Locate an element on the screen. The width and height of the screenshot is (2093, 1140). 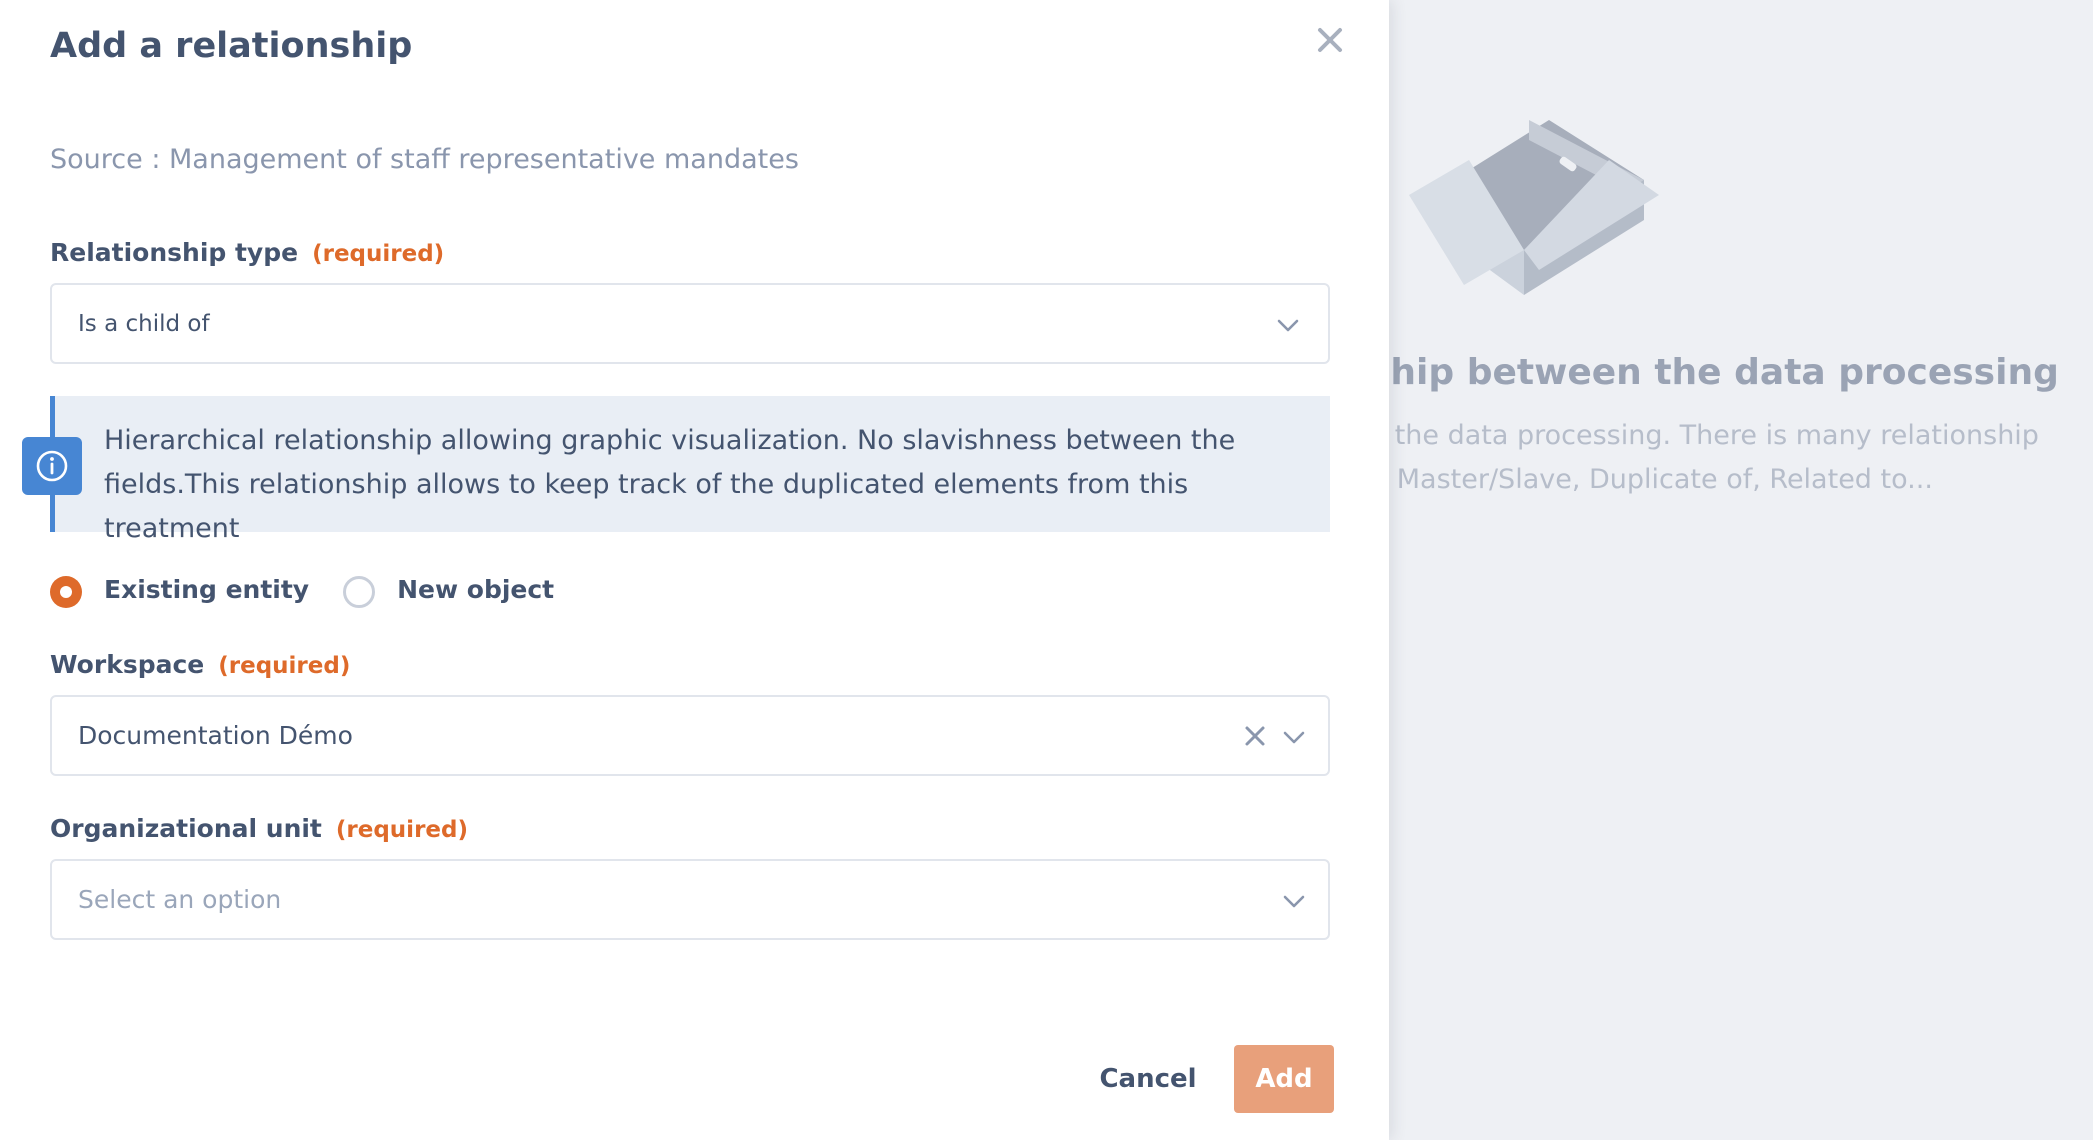
close-button is located at coordinates (1330, 40).